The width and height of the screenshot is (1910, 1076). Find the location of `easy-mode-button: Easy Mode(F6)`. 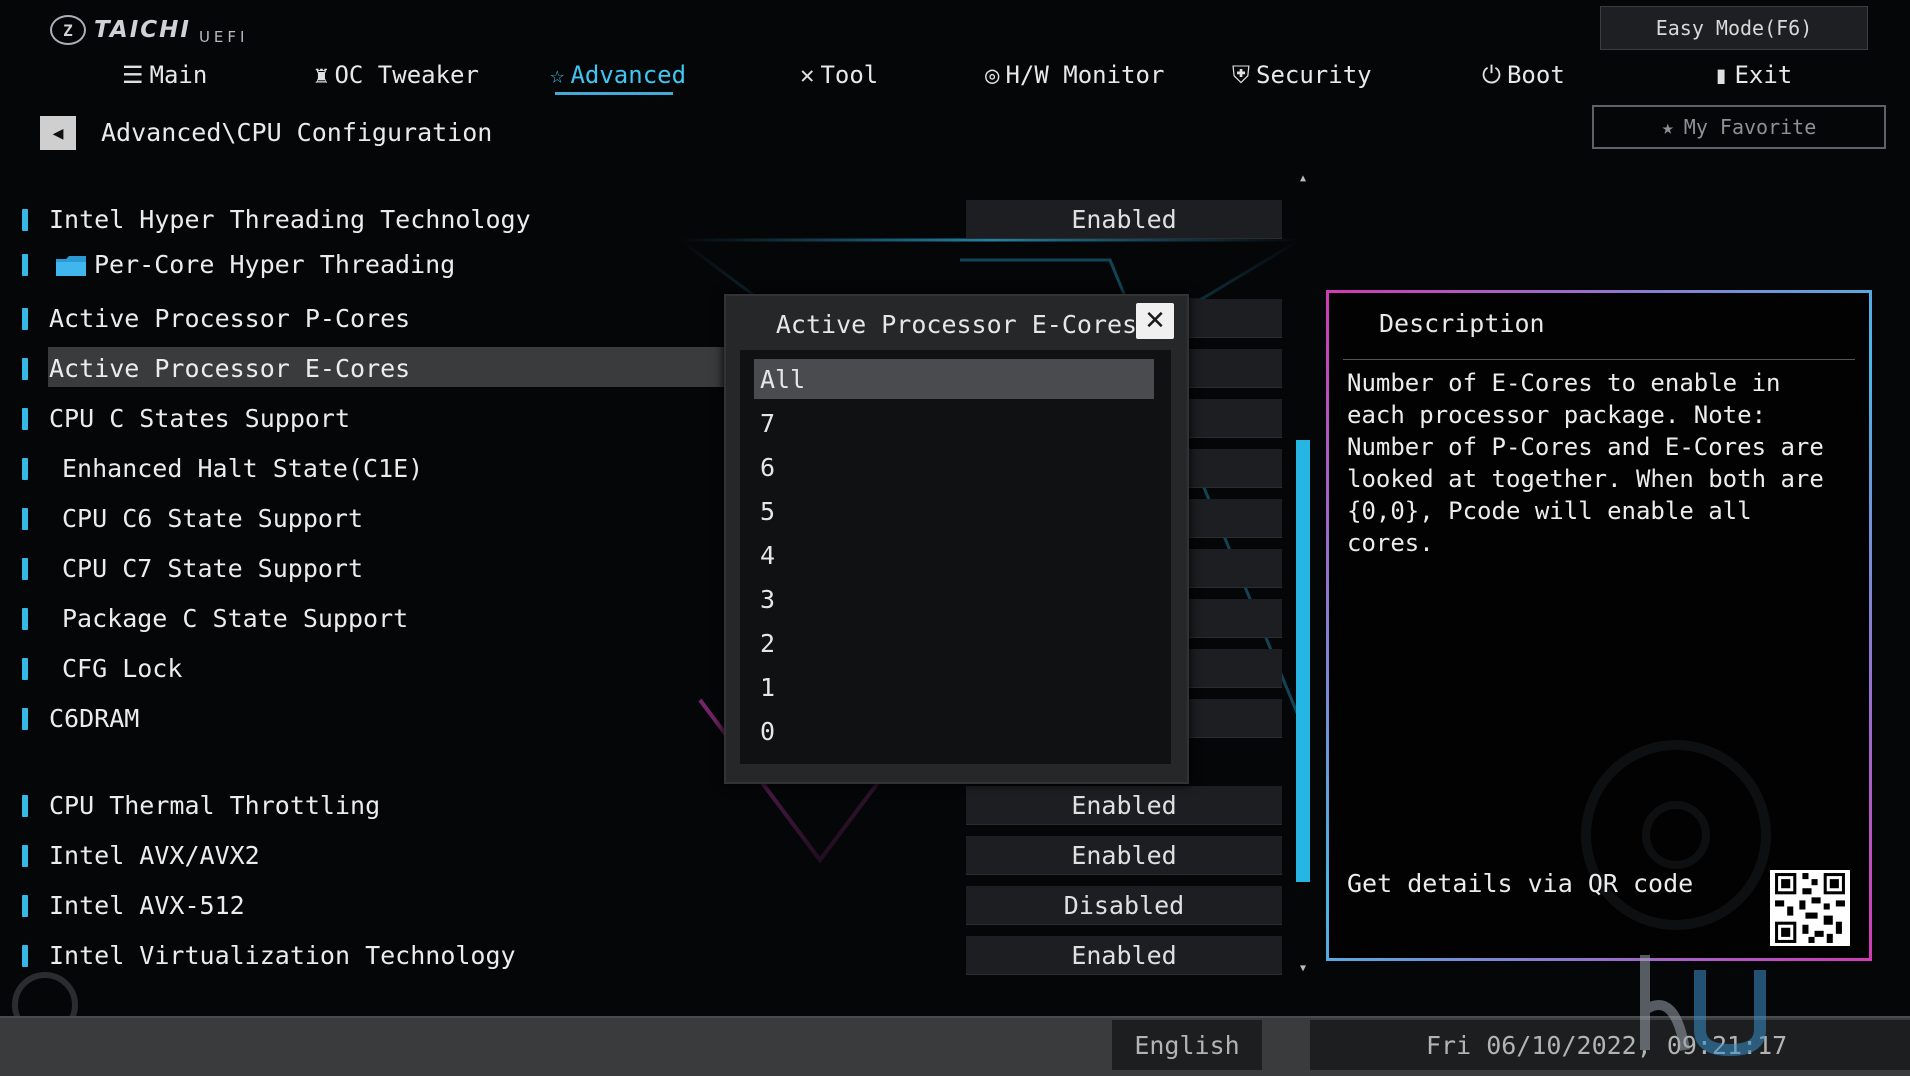

easy-mode-button: Easy Mode(F6) is located at coordinates (1734, 28).